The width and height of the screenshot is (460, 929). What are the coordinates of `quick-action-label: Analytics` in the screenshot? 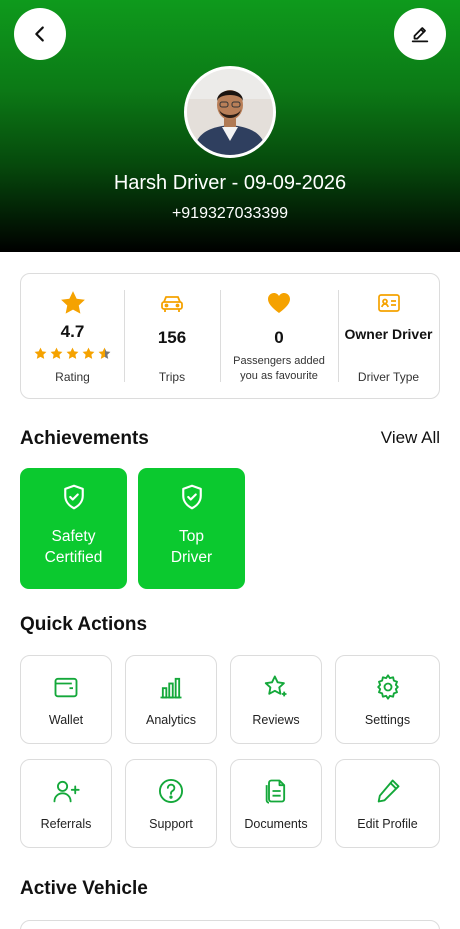 It's located at (171, 720).